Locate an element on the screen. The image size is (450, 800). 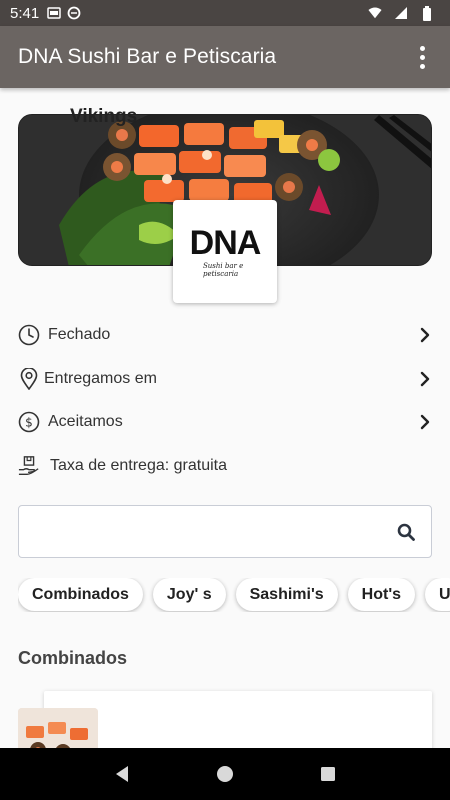
opening-status-label: Fechado is located at coordinates (79, 334).